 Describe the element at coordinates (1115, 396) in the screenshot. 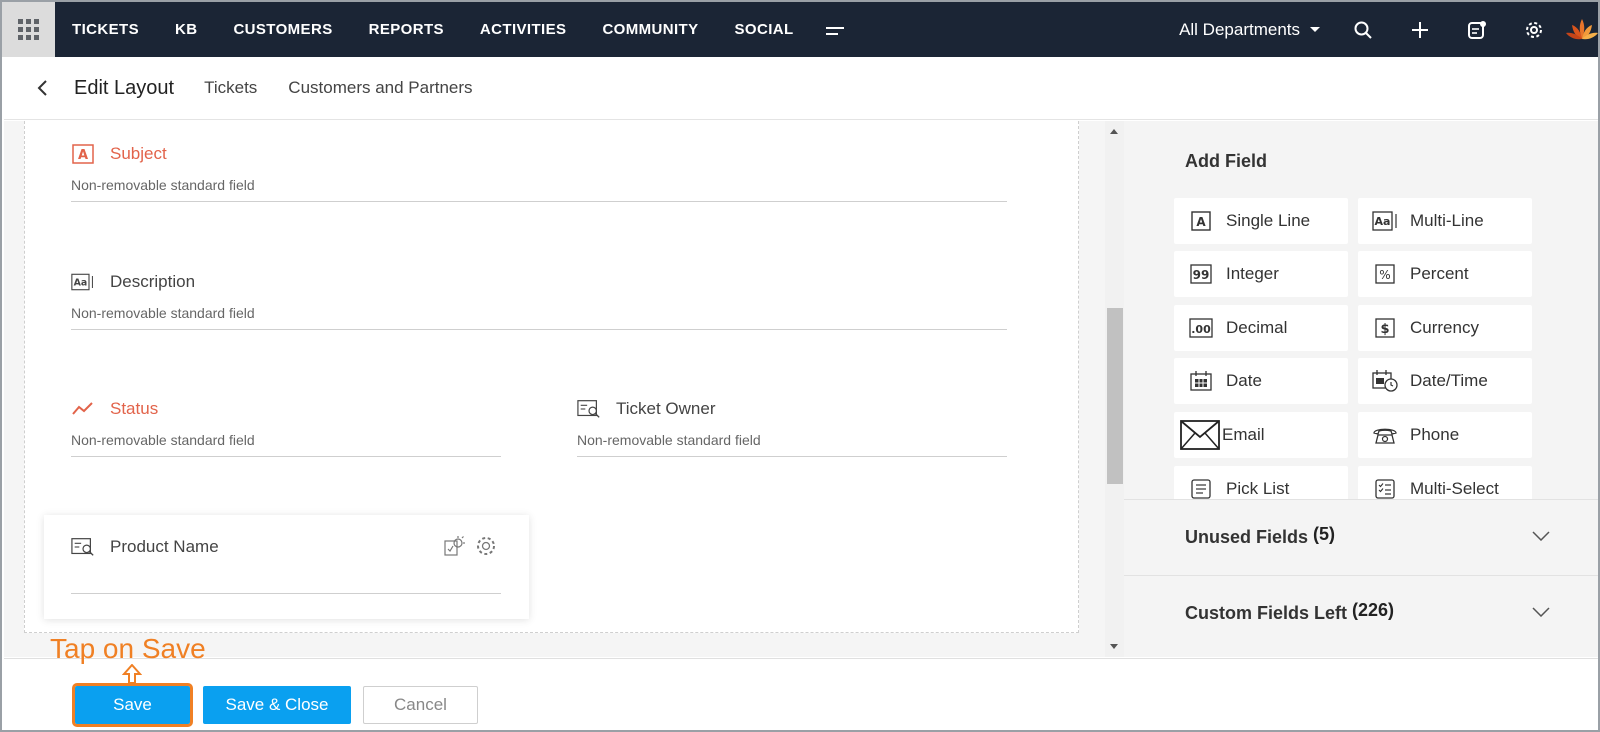

I see `scrollbar-thumb` at that location.